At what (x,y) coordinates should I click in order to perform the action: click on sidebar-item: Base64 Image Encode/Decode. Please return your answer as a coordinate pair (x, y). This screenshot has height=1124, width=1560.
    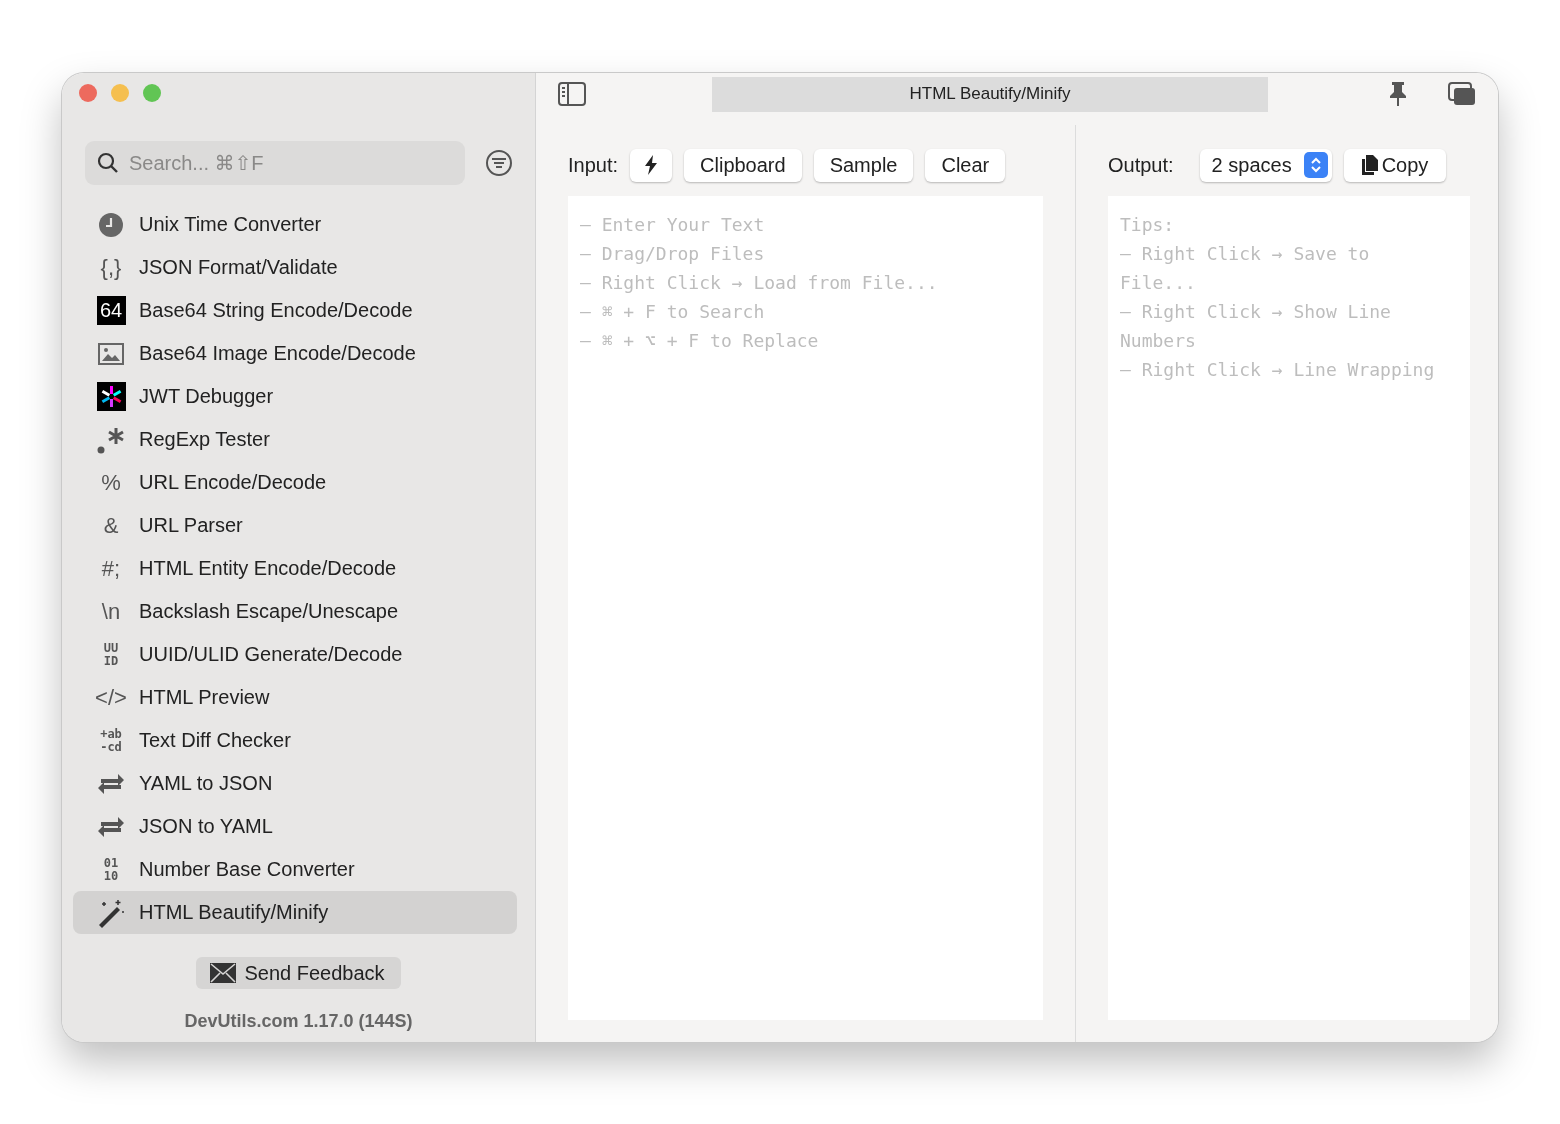
    Looking at the image, I should click on (295, 353).